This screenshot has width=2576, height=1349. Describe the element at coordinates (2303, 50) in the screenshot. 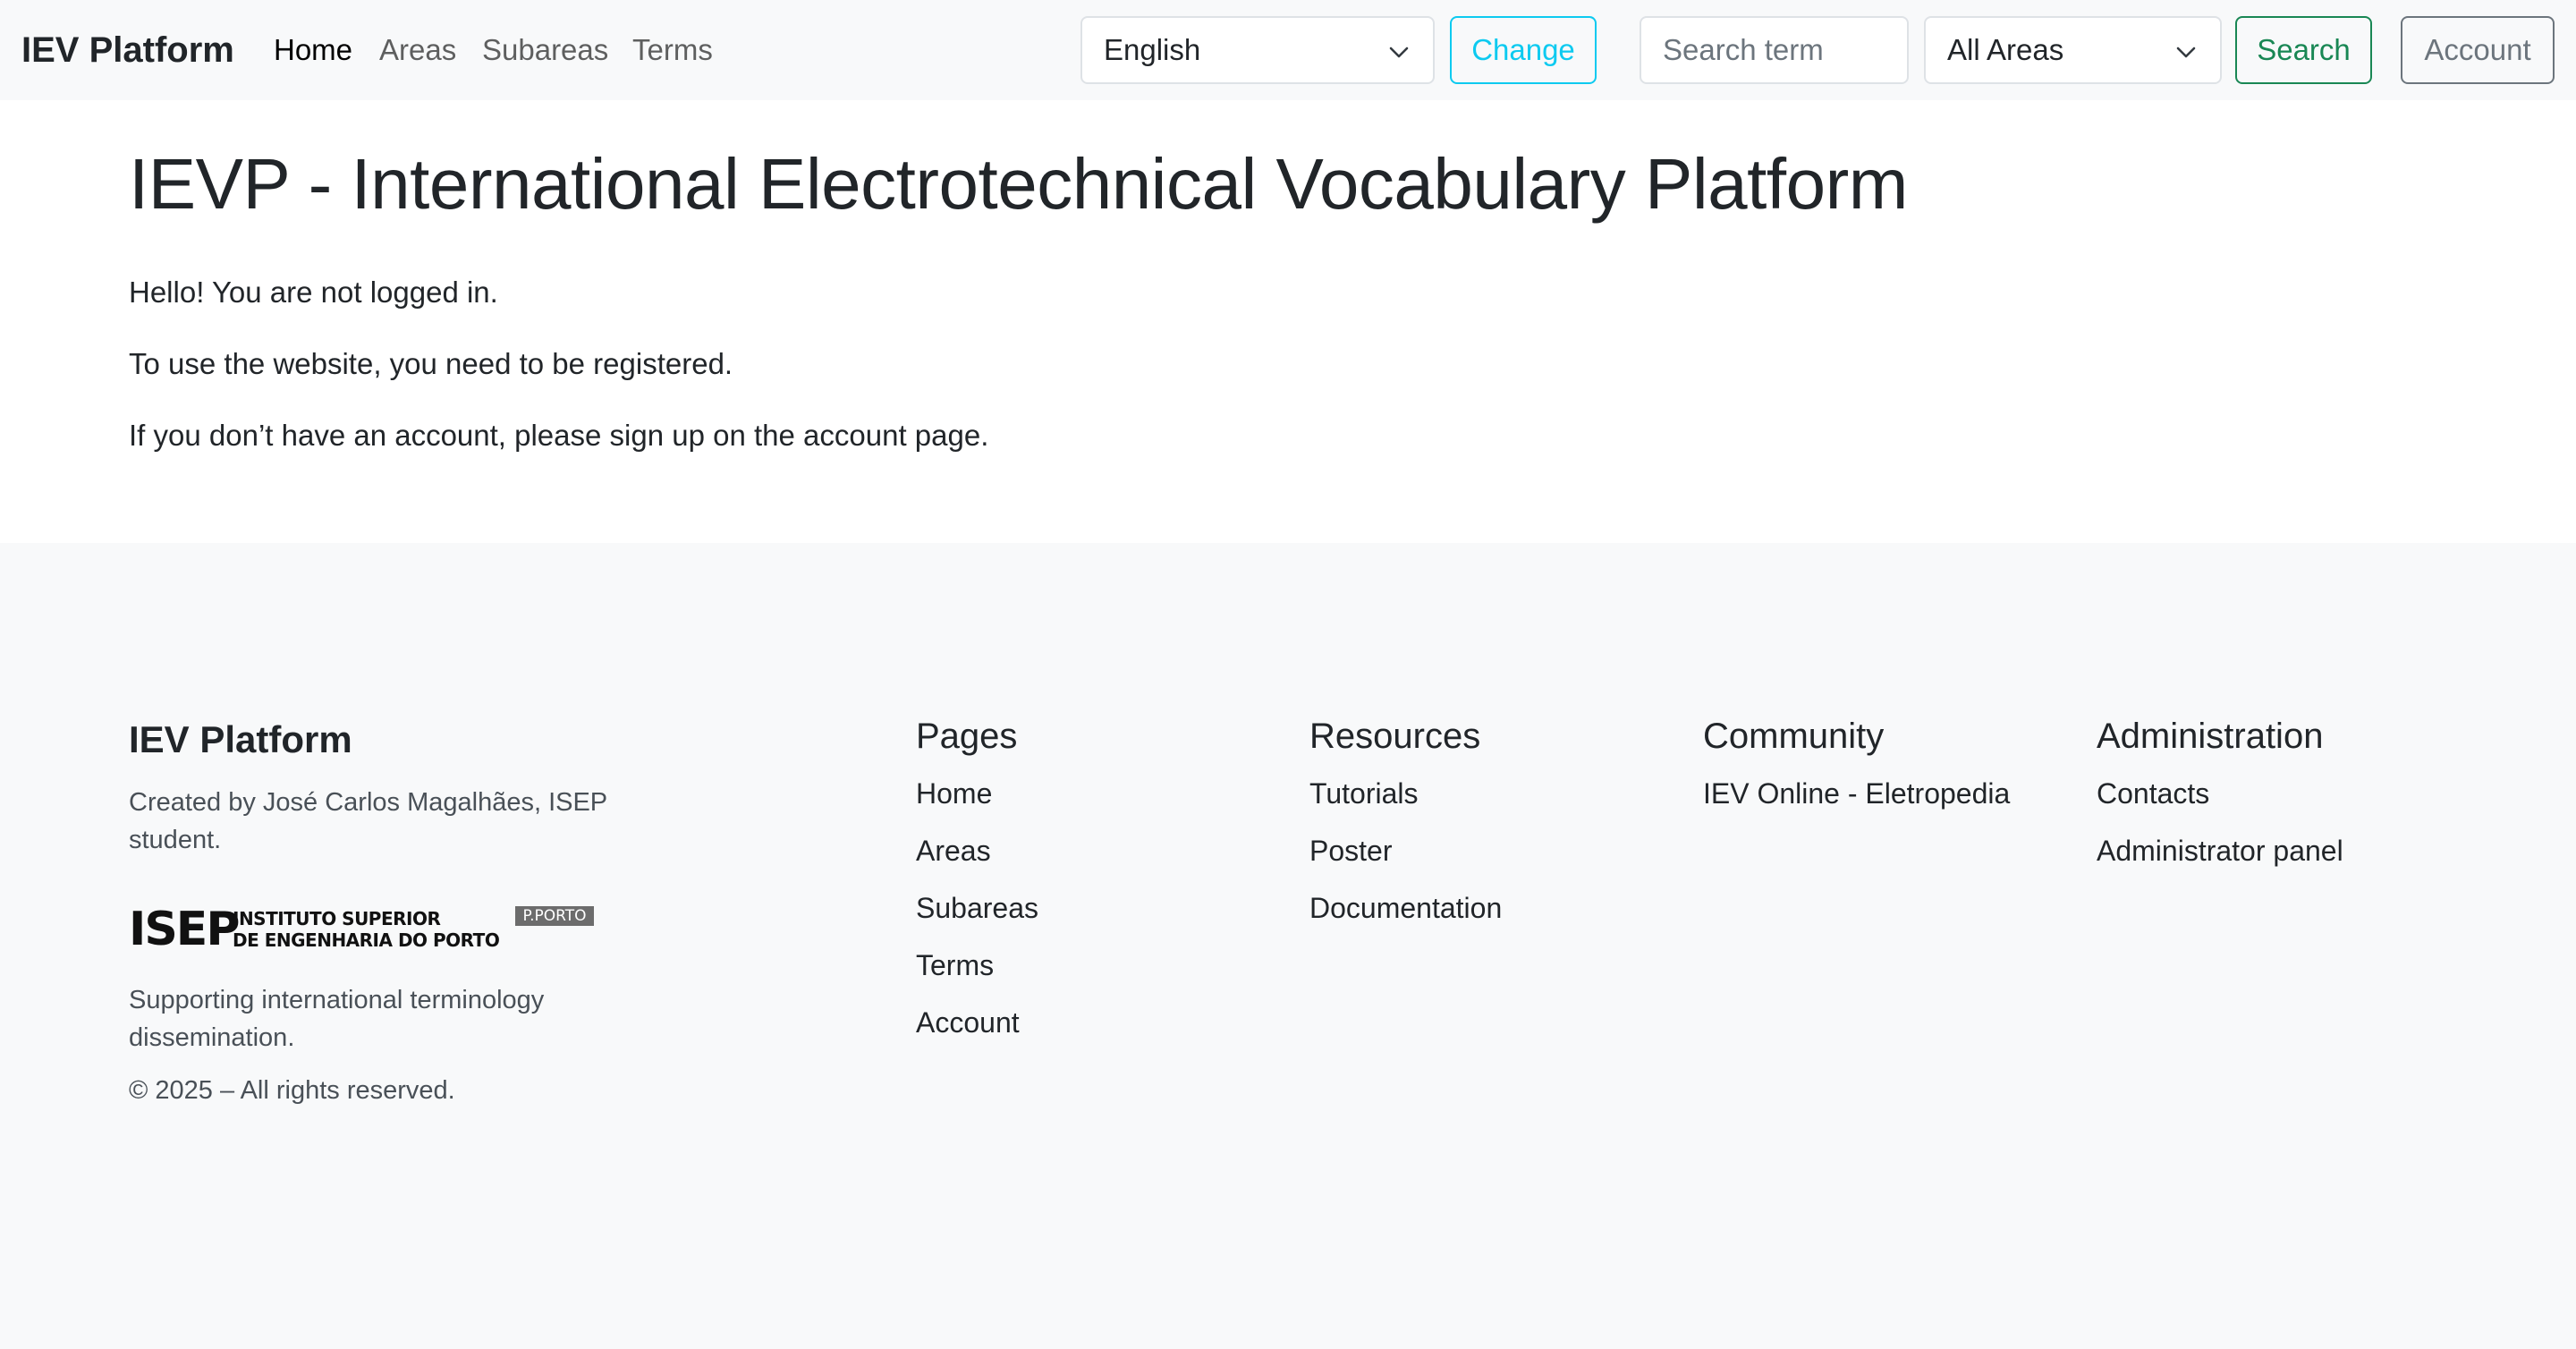

I see `search-button: Search` at that location.